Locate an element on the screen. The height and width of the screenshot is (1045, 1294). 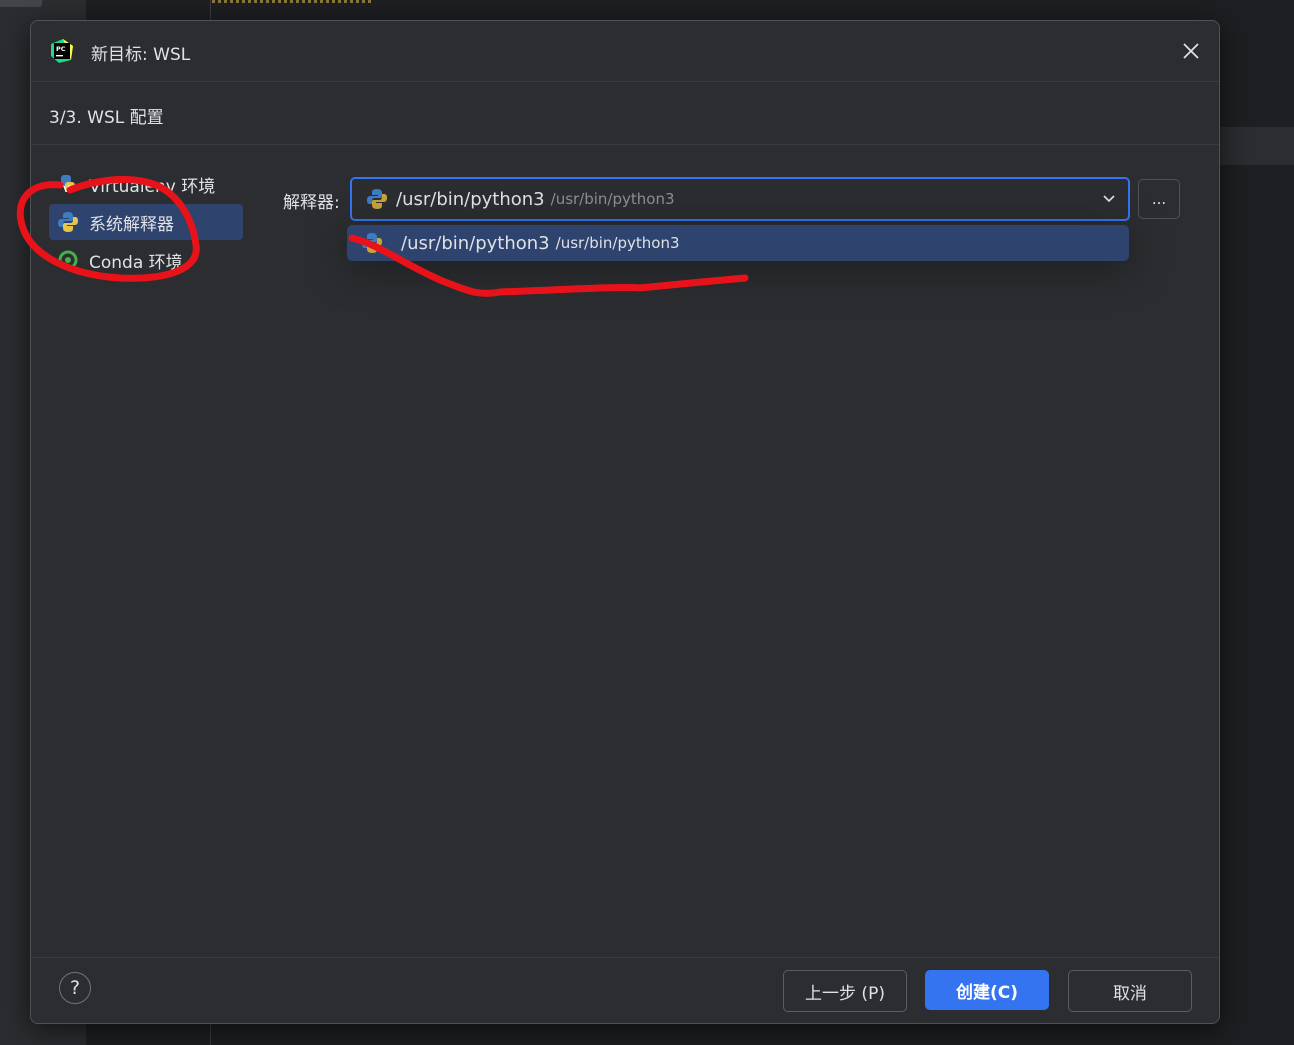
sidebar-item-virtualenv: V Virtualenv 环境 is located at coordinates (146, 184).